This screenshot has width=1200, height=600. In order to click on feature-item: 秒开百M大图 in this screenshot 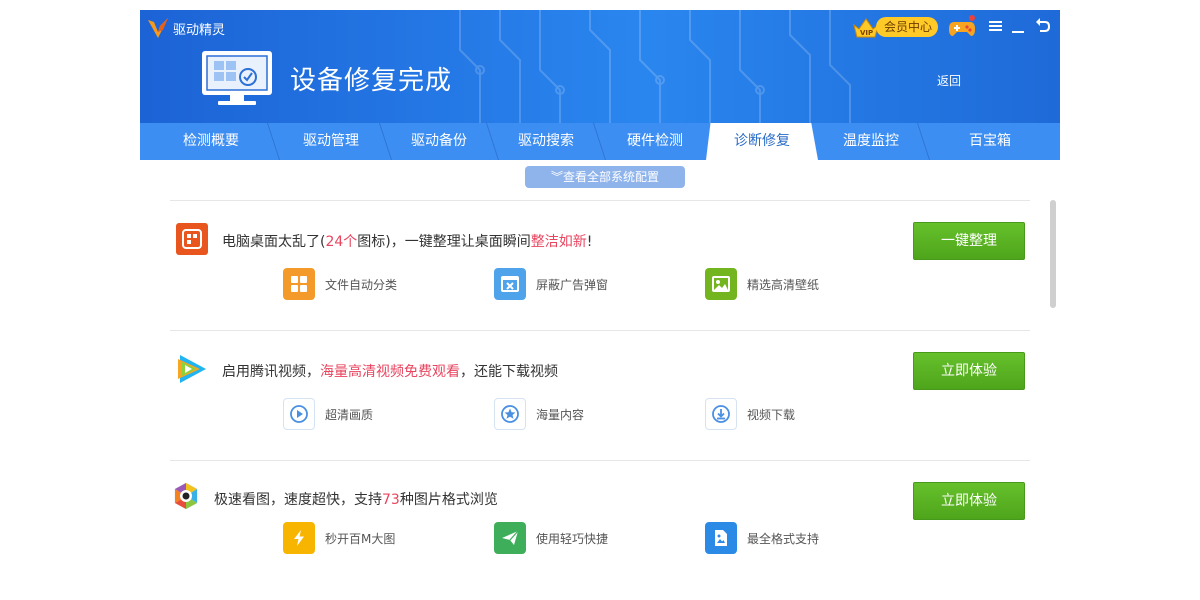, I will do `click(339, 538)`.